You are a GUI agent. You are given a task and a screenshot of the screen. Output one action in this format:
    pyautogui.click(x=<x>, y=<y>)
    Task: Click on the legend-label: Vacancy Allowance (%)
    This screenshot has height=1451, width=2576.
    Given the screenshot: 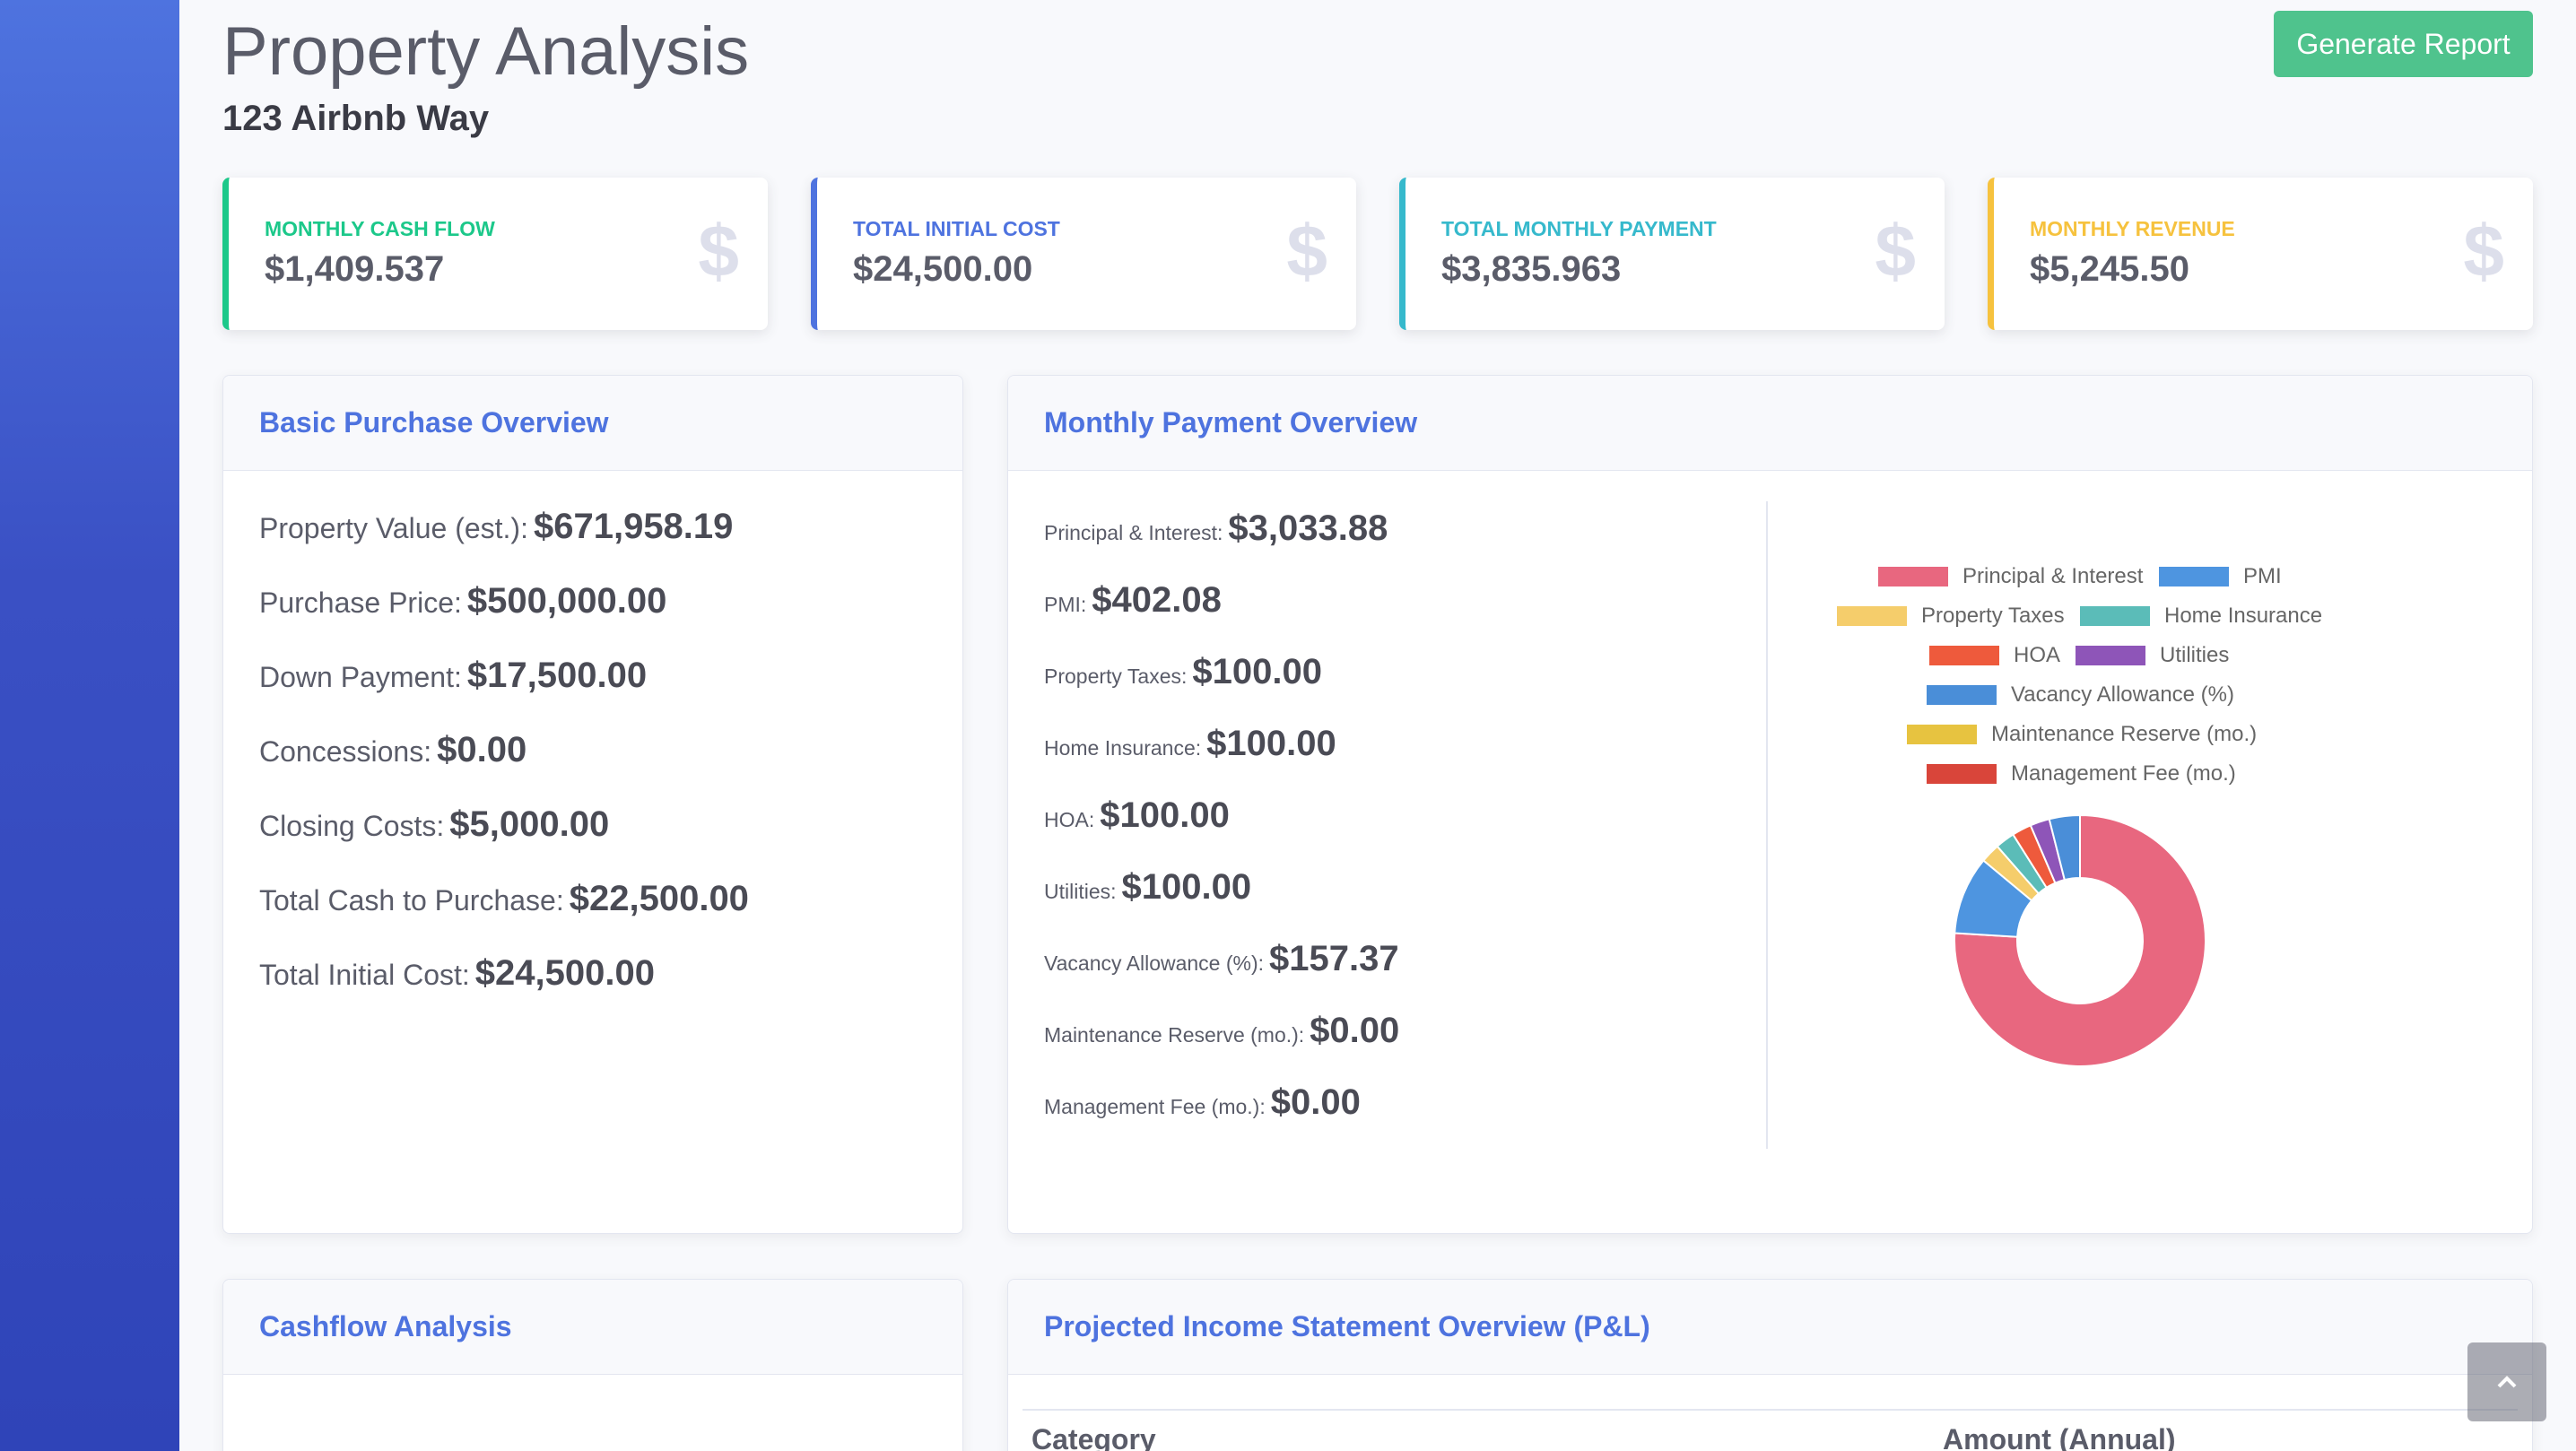 What is the action you would take?
    pyautogui.click(x=2122, y=694)
    